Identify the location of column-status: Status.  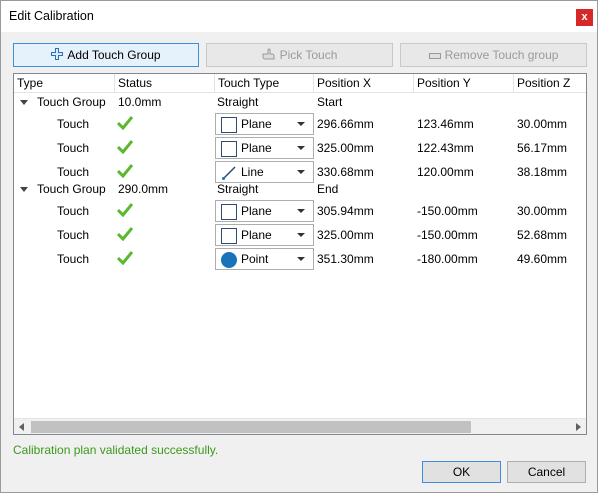
(165, 83).